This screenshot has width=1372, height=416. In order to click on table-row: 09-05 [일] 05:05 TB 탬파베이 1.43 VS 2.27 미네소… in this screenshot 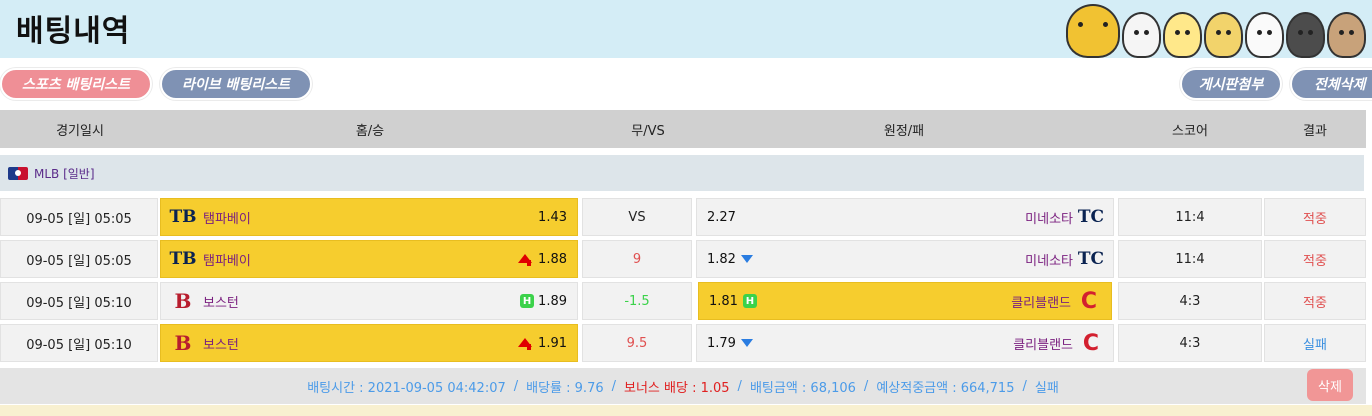, I will do `click(683, 217)`.